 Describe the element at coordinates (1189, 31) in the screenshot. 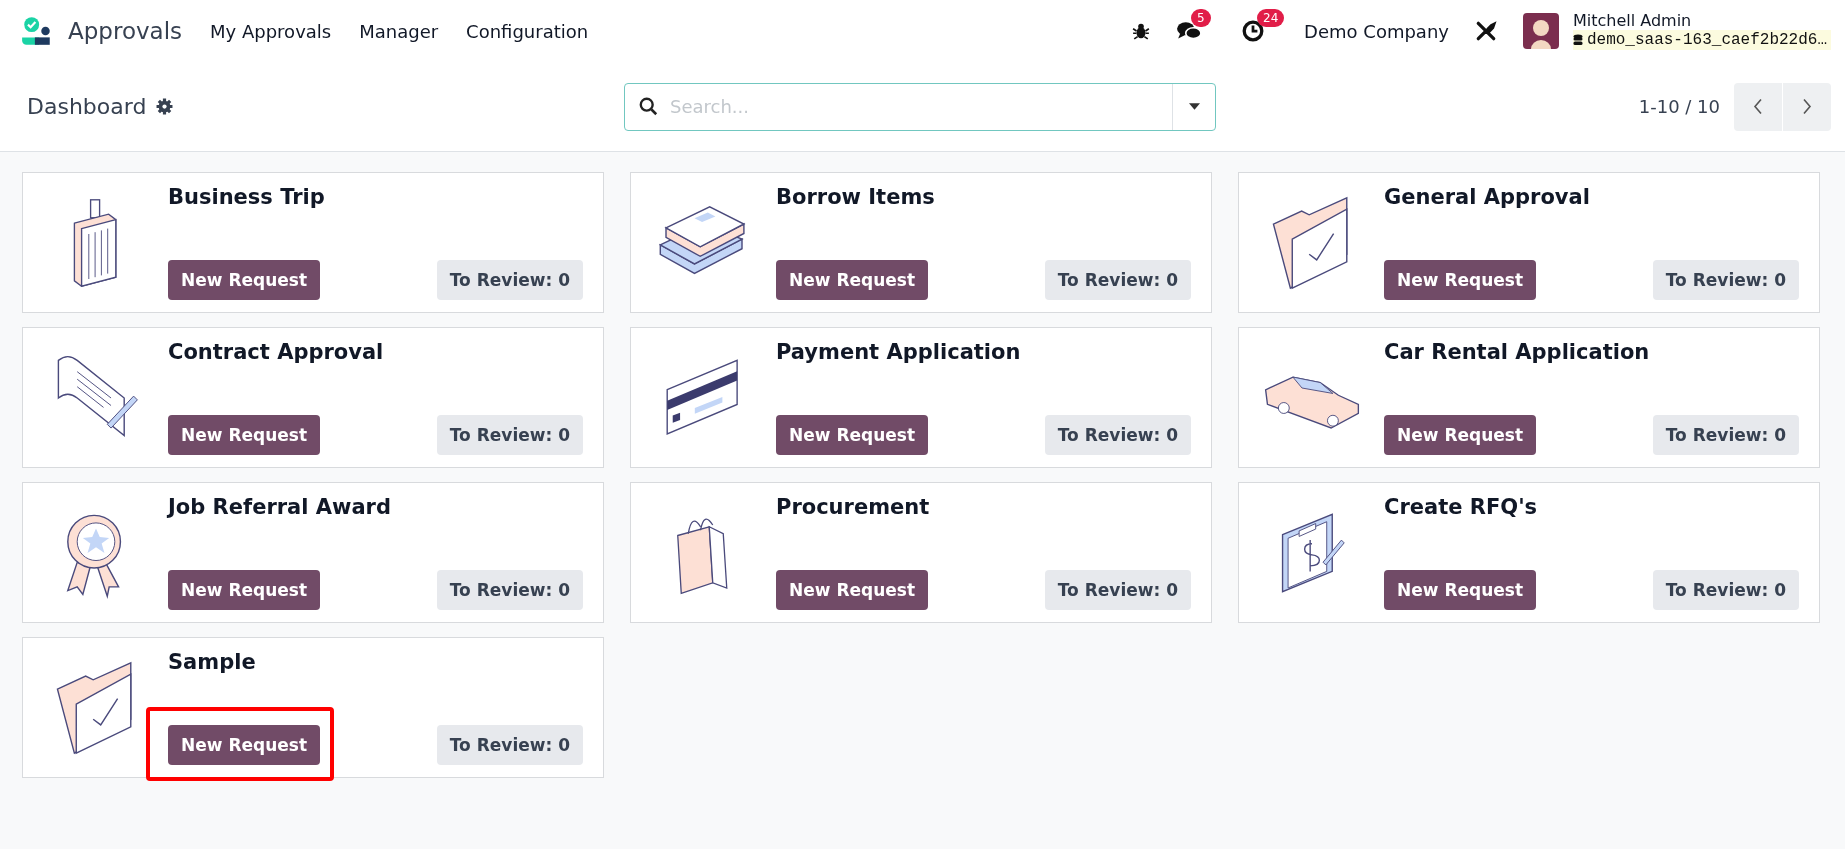

I see `chat-icon` at that location.